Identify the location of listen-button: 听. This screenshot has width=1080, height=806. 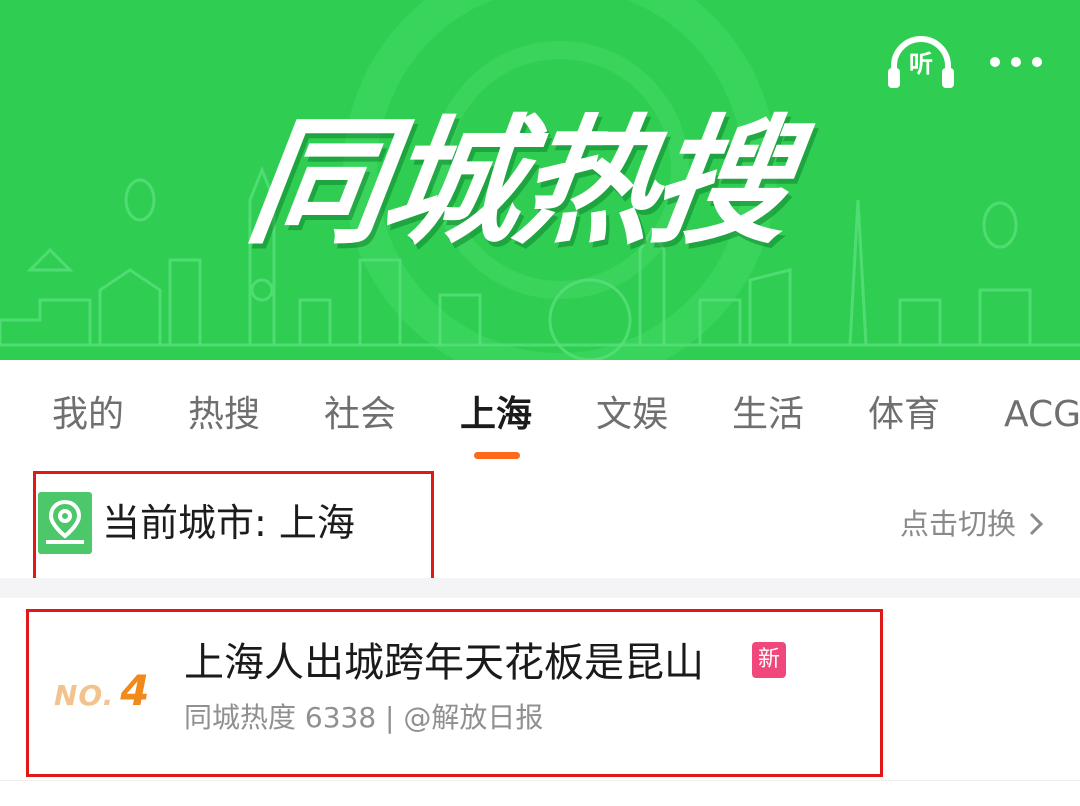
(921, 64).